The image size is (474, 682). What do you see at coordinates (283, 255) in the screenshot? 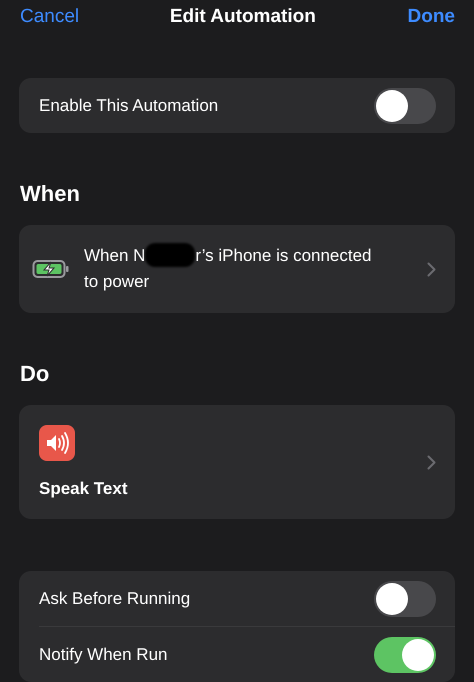
I see `trigger-text: r’s iPhone is connected` at bounding box center [283, 255].